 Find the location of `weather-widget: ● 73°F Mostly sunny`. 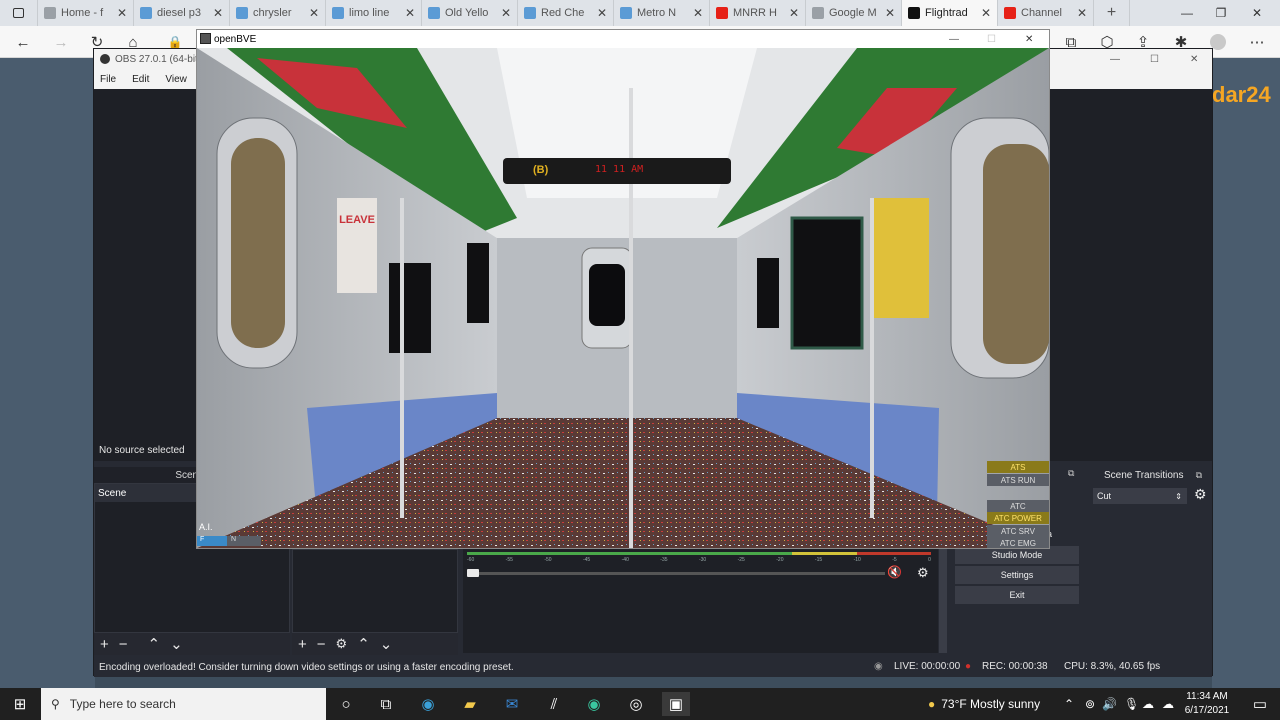

weather-widget: ● 73°F Mostly sunny is located at coordinates (984, 704).